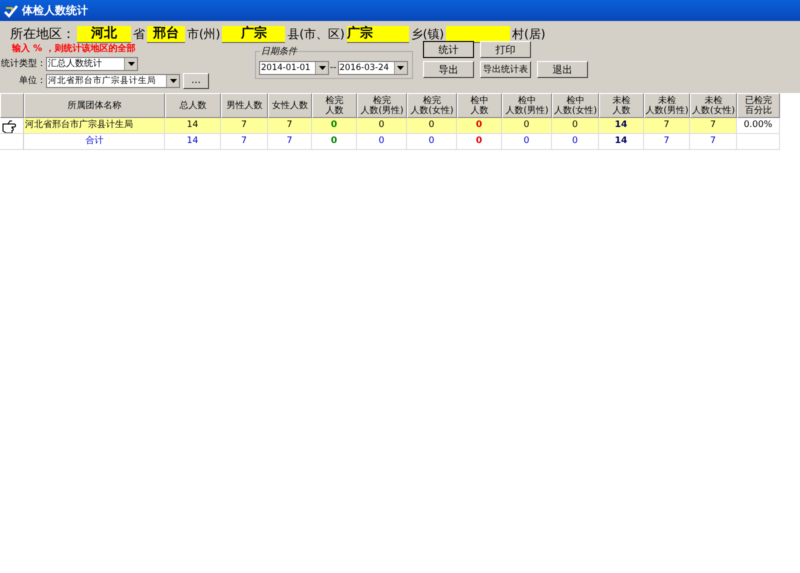 The image size is (800, 573). I want to click on column-header: 检中 人数, so click(479, 105).